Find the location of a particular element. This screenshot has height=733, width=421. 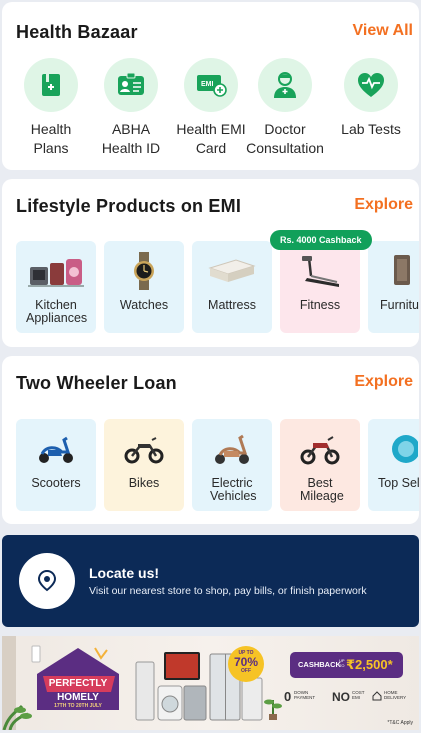

top-selling-label: Top Selling is located at coordinates (398, 483).